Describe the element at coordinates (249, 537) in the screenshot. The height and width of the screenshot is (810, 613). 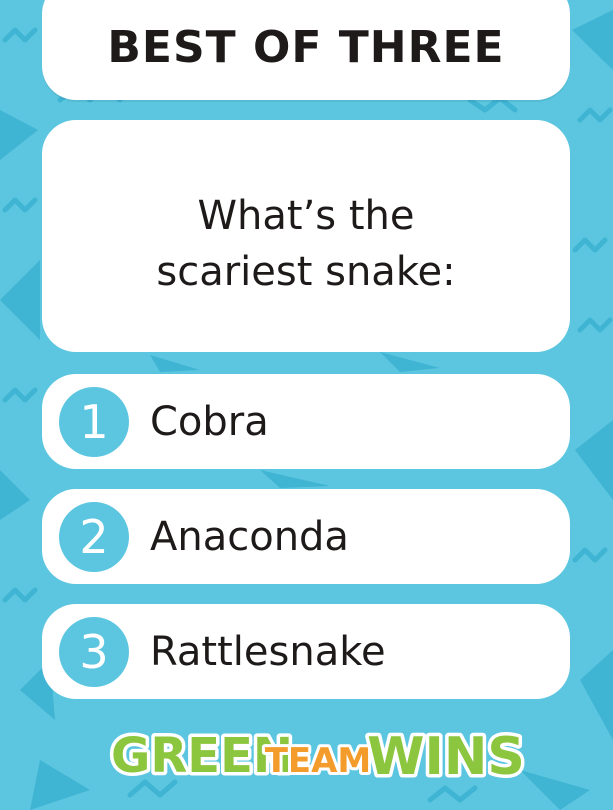
I see `option-label: Anaconda` at that location.